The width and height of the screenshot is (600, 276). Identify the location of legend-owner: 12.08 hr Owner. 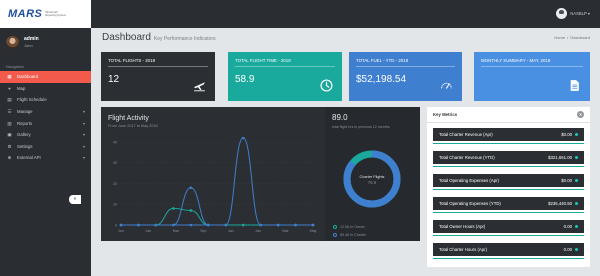
(349, 227).